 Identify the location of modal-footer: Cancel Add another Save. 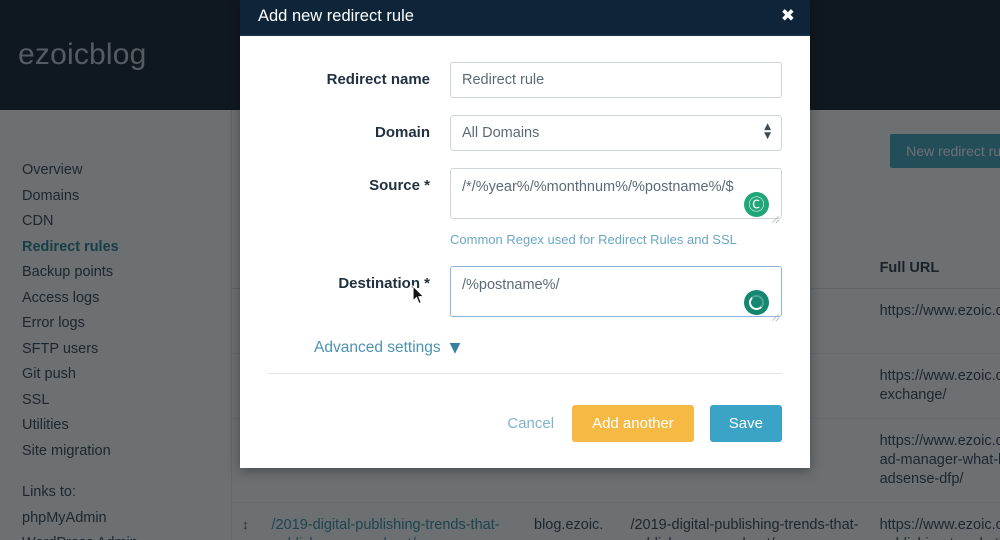
(643, 423).